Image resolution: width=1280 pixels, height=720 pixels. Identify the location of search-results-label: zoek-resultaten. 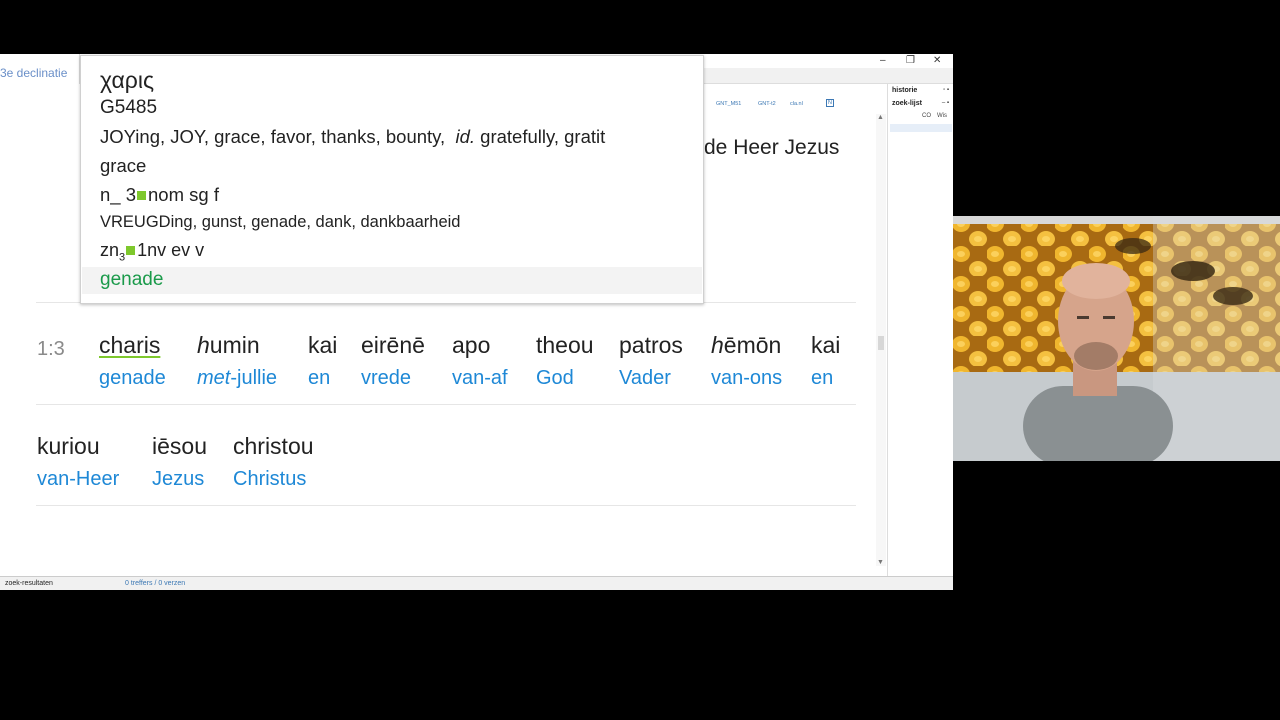
(29, 583).